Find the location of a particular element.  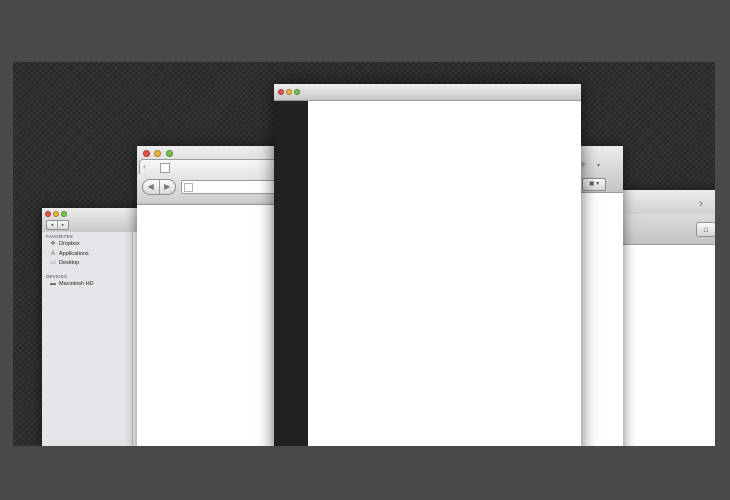

sidebar-item-label: Dropbox is located at coordinates (69, 244).